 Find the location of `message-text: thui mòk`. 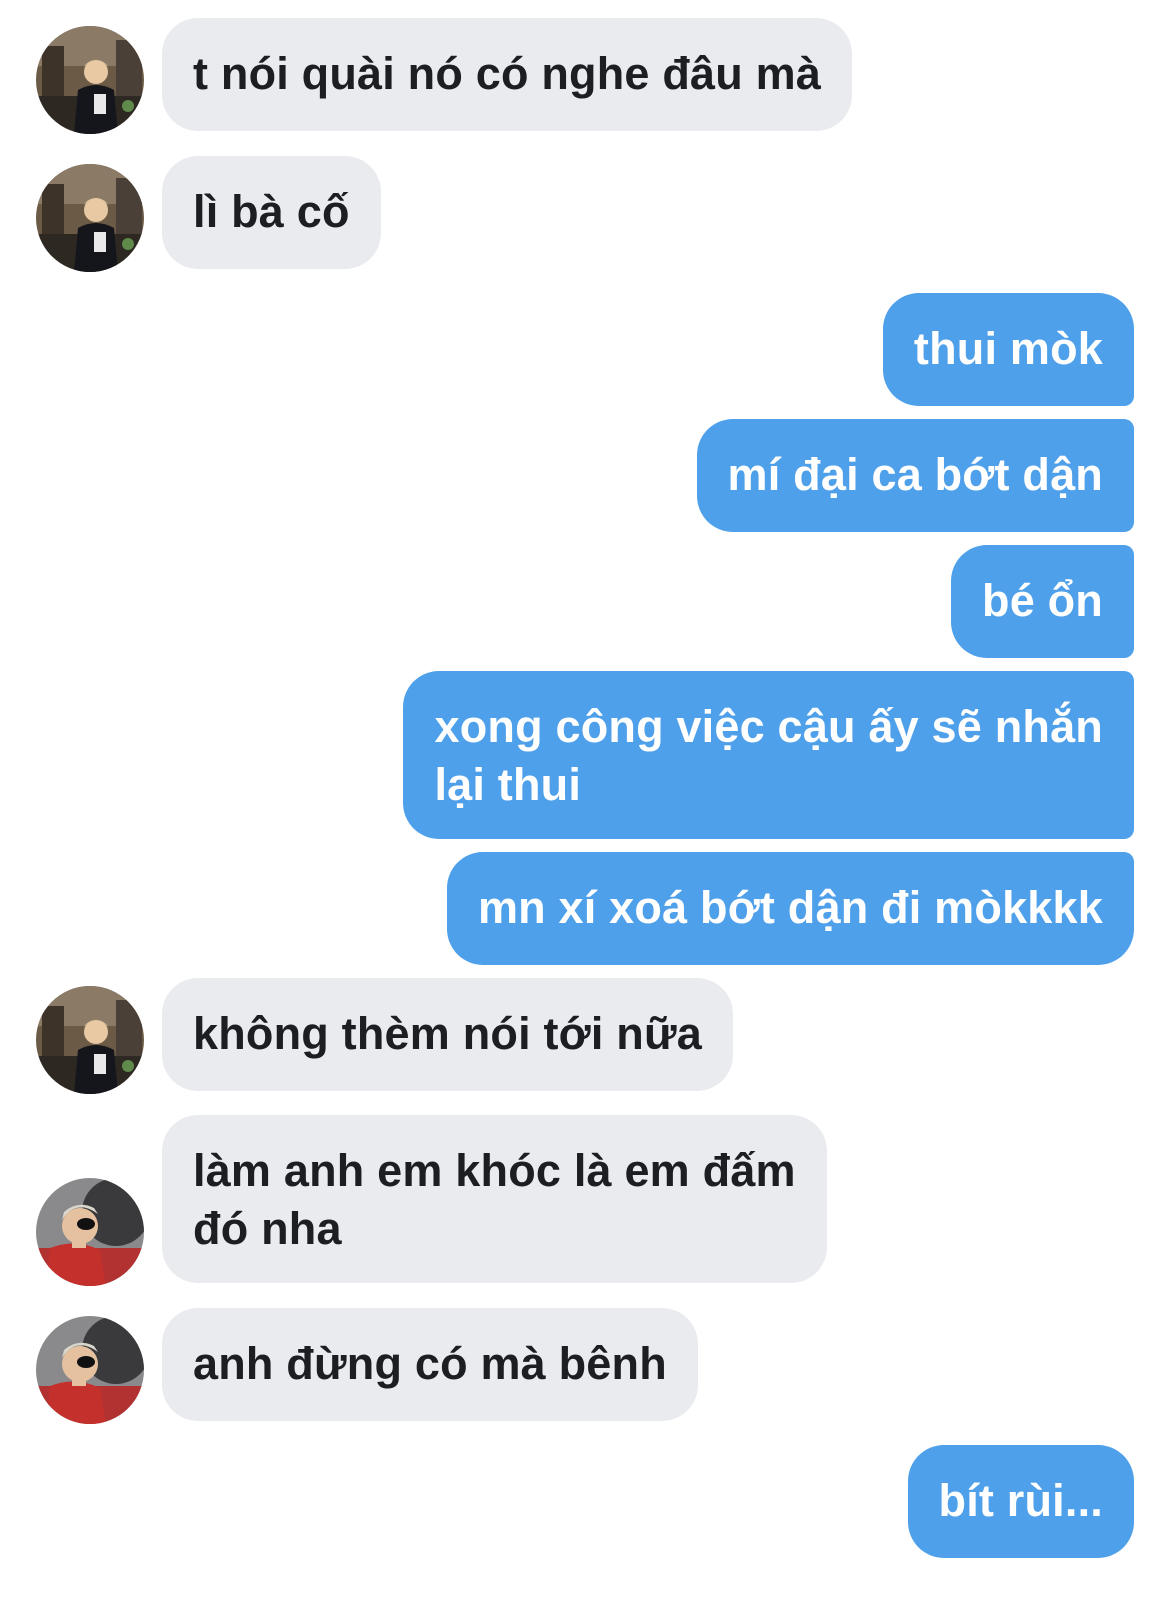

message-text: thui mòk is located at coordinates (1008, 348).